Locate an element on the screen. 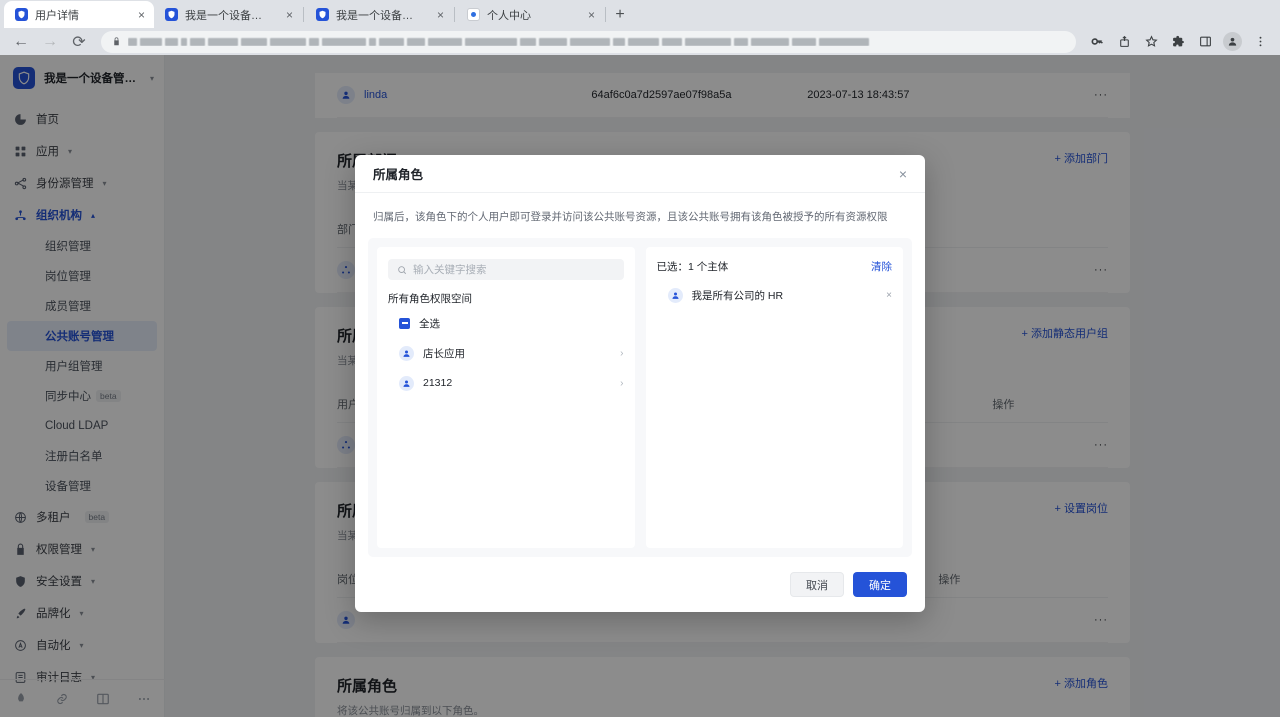  selected-count-label: 已选：1 个主体 is located at coordinates (692, 267).